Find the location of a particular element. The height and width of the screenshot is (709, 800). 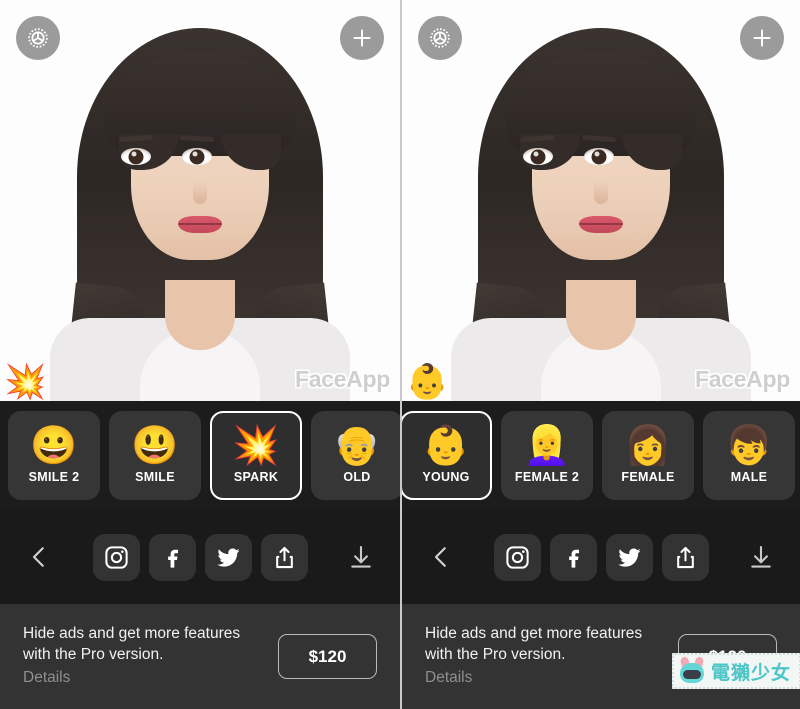

filter-tile-spark: 💥 SPARK is located at coordinates (256, 455).